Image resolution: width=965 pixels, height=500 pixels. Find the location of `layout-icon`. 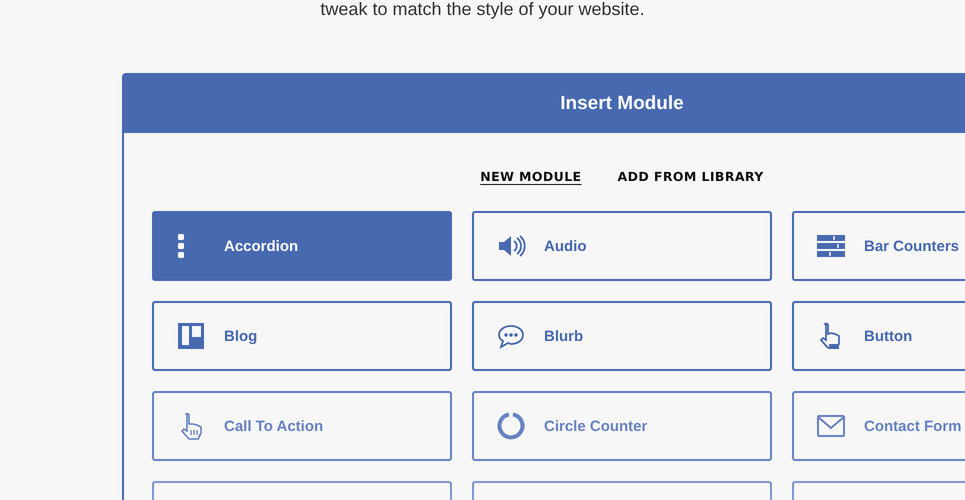

layout-icon is located at coordinates (191, 336).